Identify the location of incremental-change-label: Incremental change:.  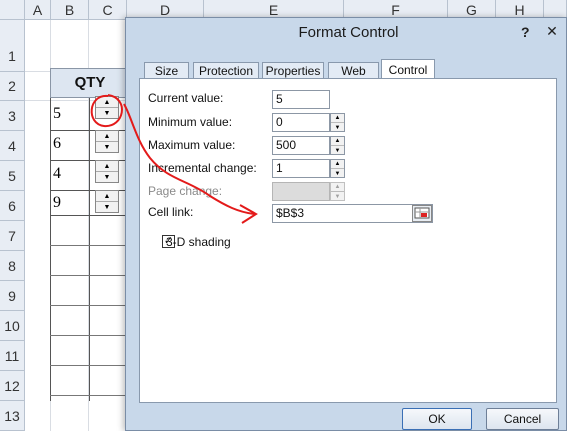
(202, 168).